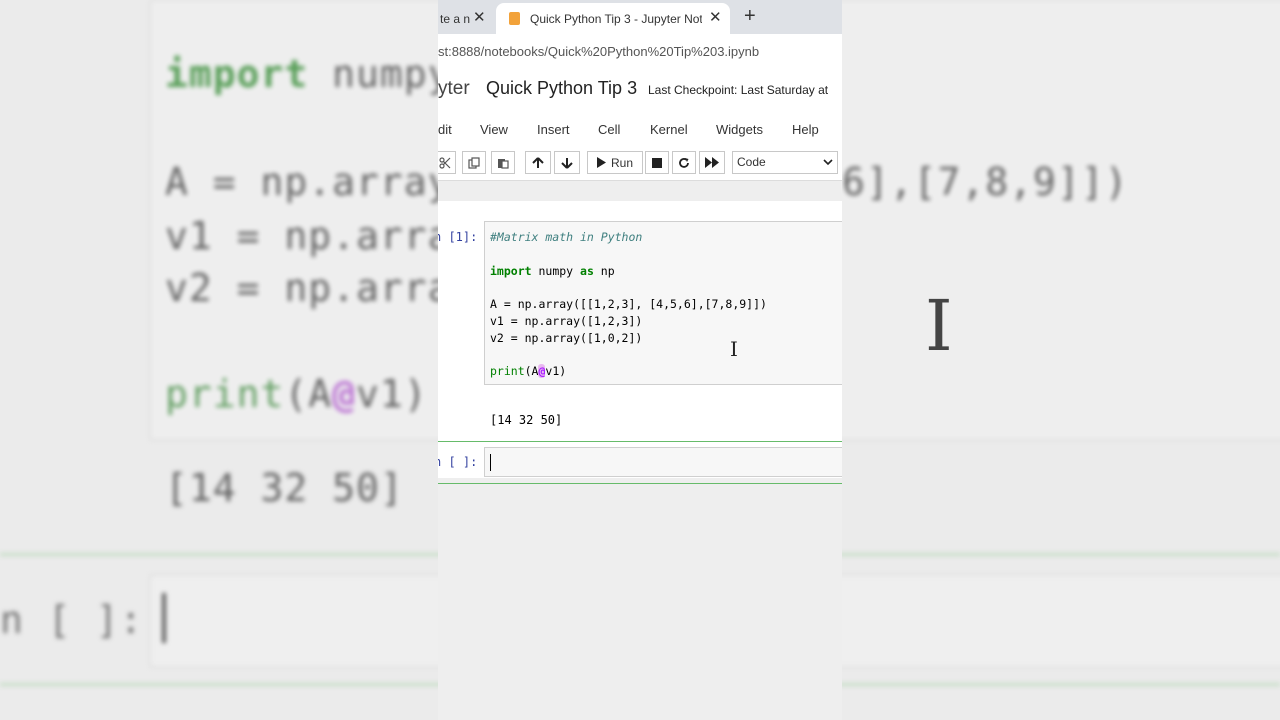 This screenshot has width=1280, height=720. What do you see at coordinates (566, 338) in the screenshot?
I see `code-line-v2: v2 = np.array([1,0,2])` at bounding box center [566, 338].